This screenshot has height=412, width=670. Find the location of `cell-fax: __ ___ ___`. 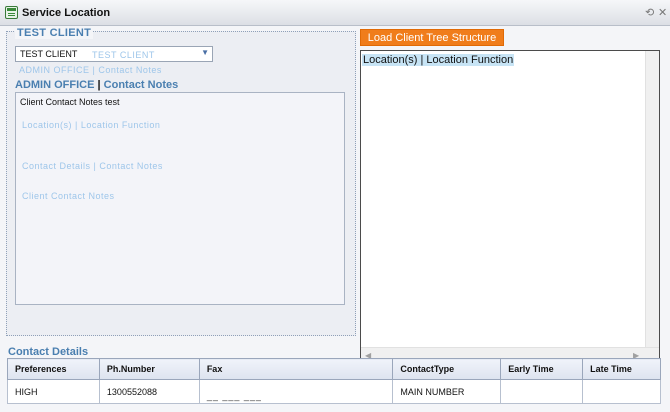

cell-fax: __ ___ ___ is located at coordinates (296, 391).